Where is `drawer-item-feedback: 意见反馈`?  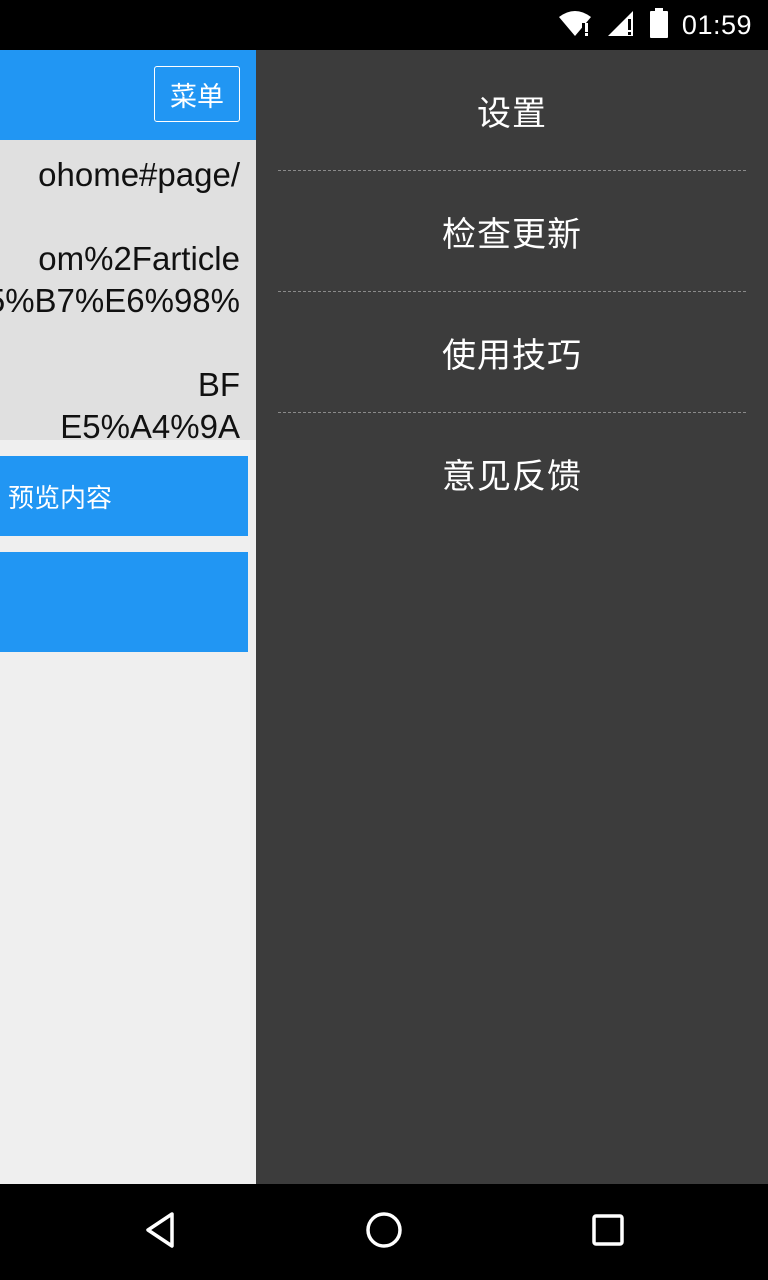
drawer-item-feedback: 意见反馈 is located at coordinates (512, 473).